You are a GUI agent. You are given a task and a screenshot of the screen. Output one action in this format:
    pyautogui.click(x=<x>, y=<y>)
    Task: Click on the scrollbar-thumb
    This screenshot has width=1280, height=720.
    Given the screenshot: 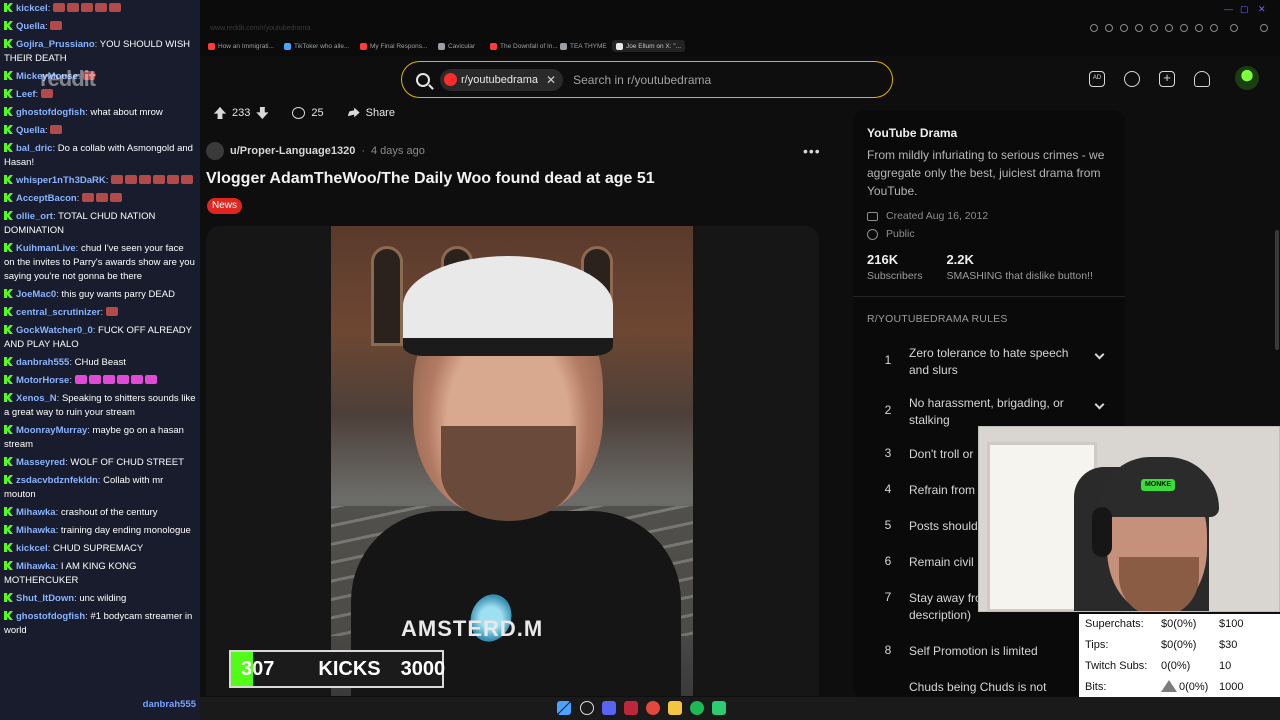 What is the action you would take?
    pyautogui.click(x=1277, y=290)
    